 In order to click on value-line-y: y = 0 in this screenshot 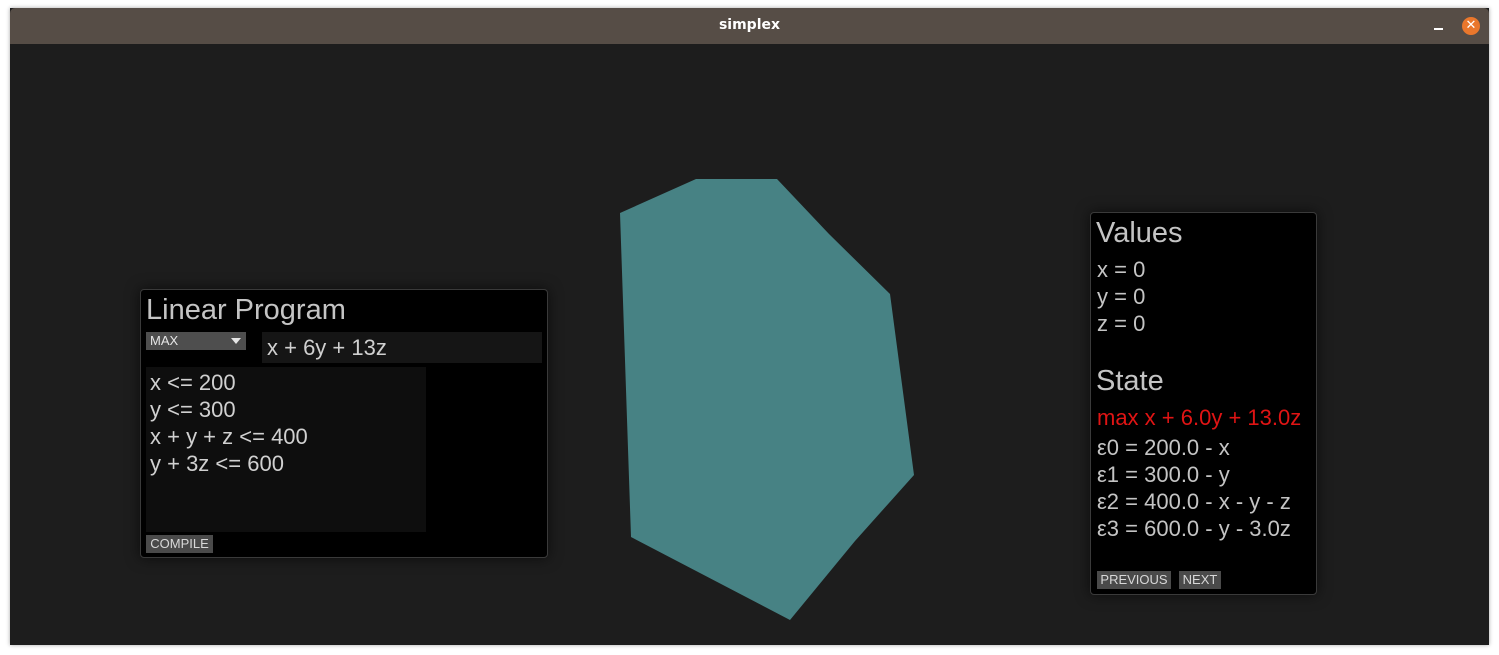, I will do `click(1121, 296)`.